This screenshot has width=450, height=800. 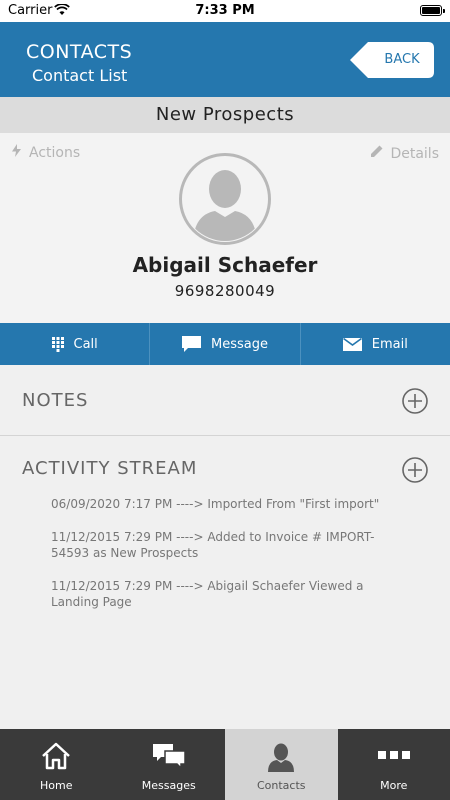 What do you see at coordinates (394, 785) in the screenshot?
I see `tab-more-label: More` at bounding box center [394, 785].